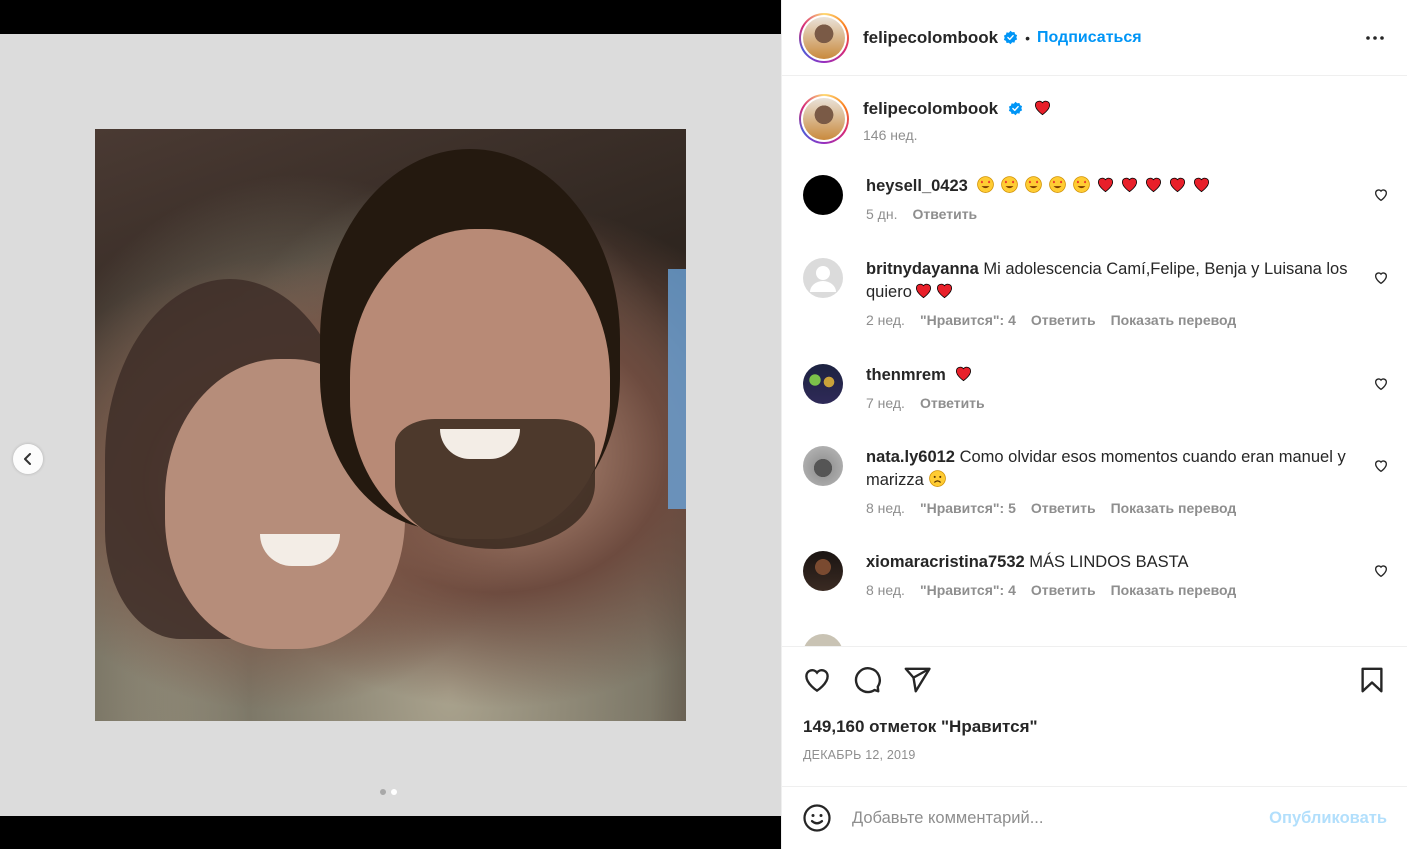  Describe the element at coordinates (885, 403) in the screenshot. I see `comment-time: 7 нед.` at that location.